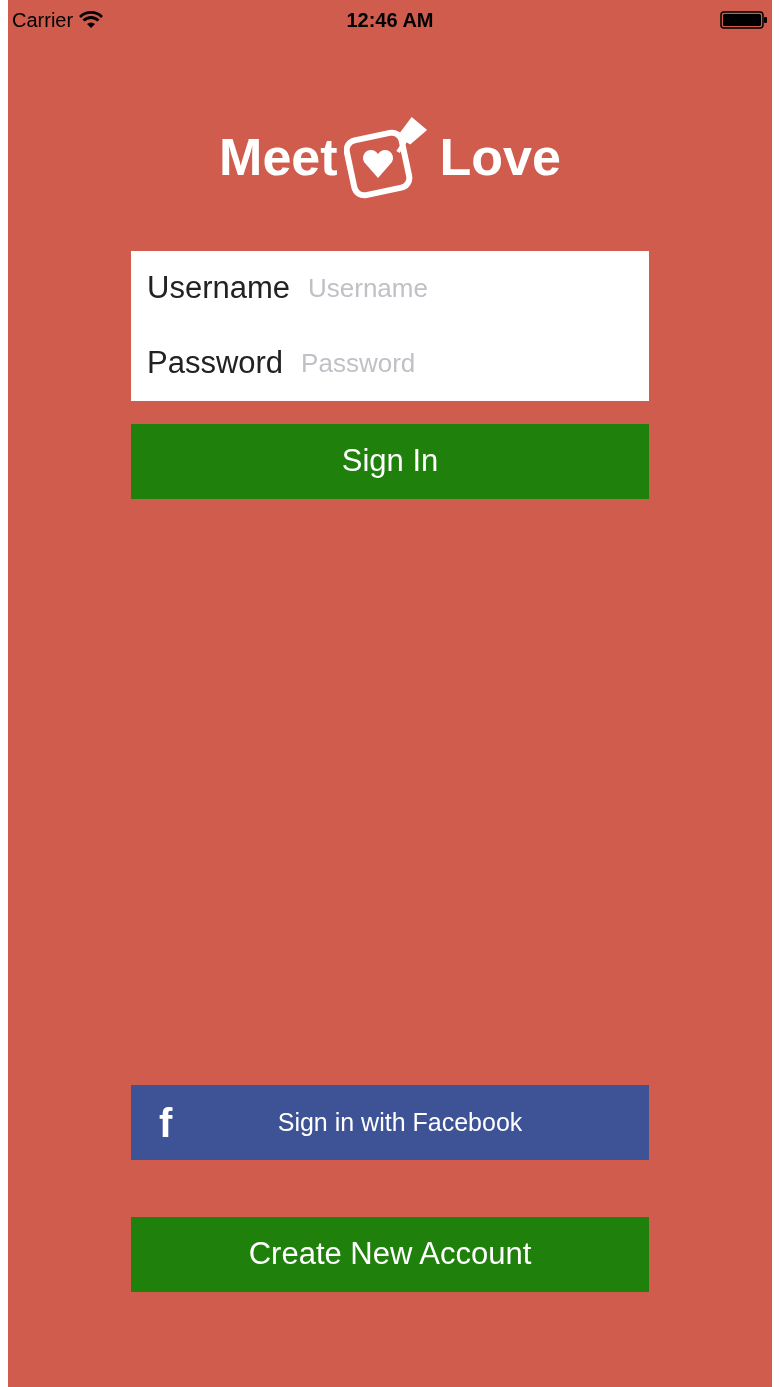  Describe the element at coordinates (166, 1122) in the screenshot. I see `facebook-icon: f` at that location.